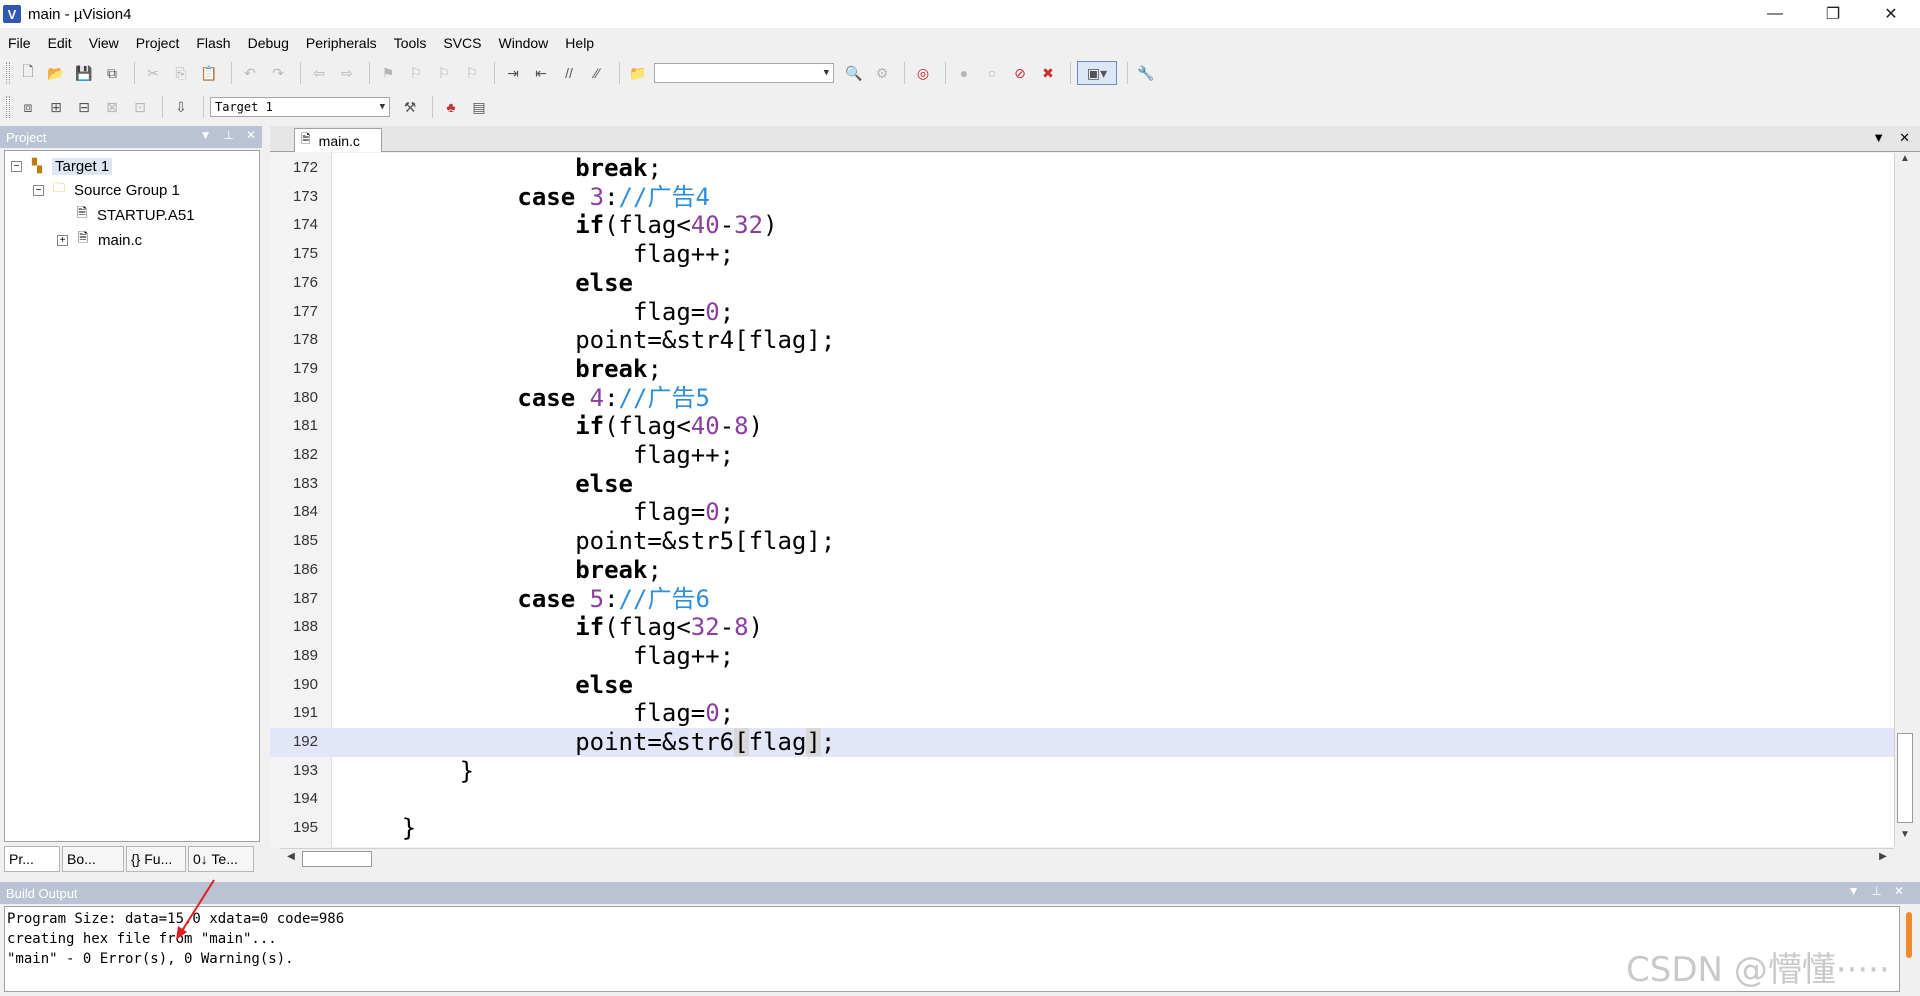  What do you see at coordinates (213, 43) in the screenshot?
I see `menu-flash: Flash` at bounding box center [213, 43].